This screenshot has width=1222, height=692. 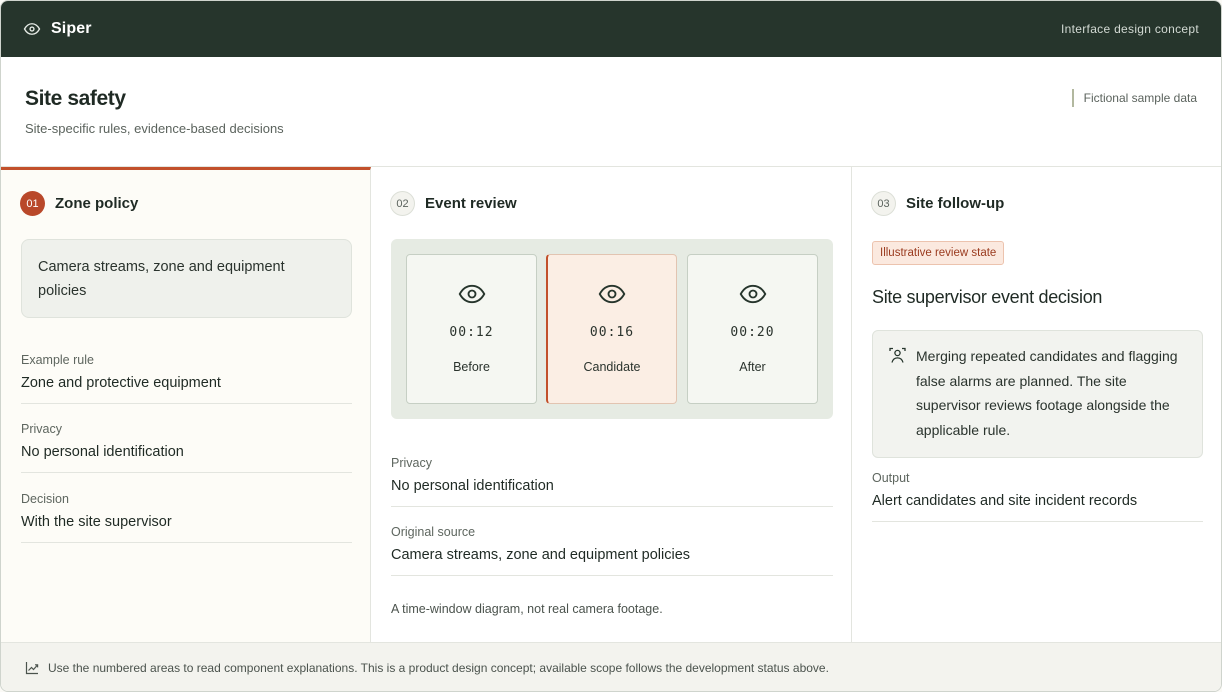 I want to click on step-header: 03 Site follow-up, so click(x=937, y=203).